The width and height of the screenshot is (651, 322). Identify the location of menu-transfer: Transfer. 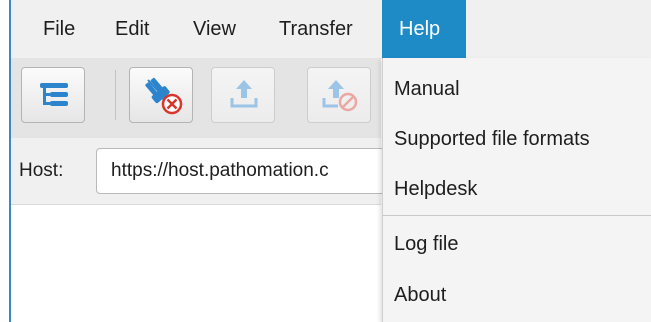
(316, 29).